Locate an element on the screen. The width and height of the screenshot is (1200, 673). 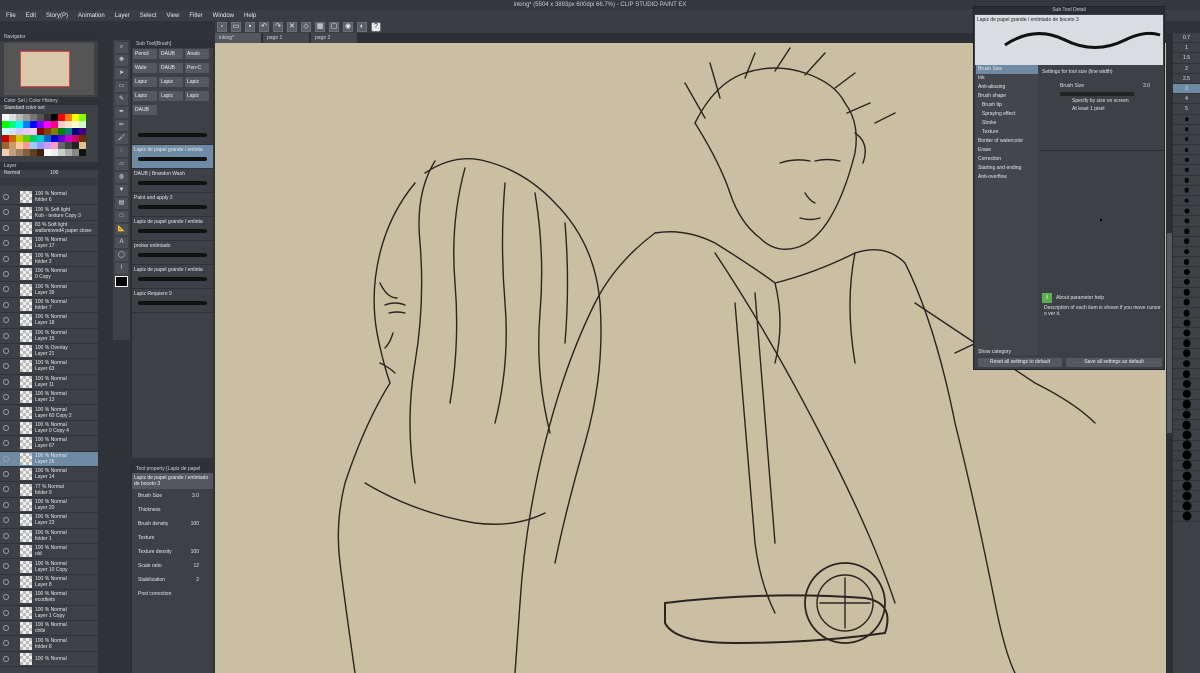
brush-size-preset: 1 is located at coordinates (1186, 48).